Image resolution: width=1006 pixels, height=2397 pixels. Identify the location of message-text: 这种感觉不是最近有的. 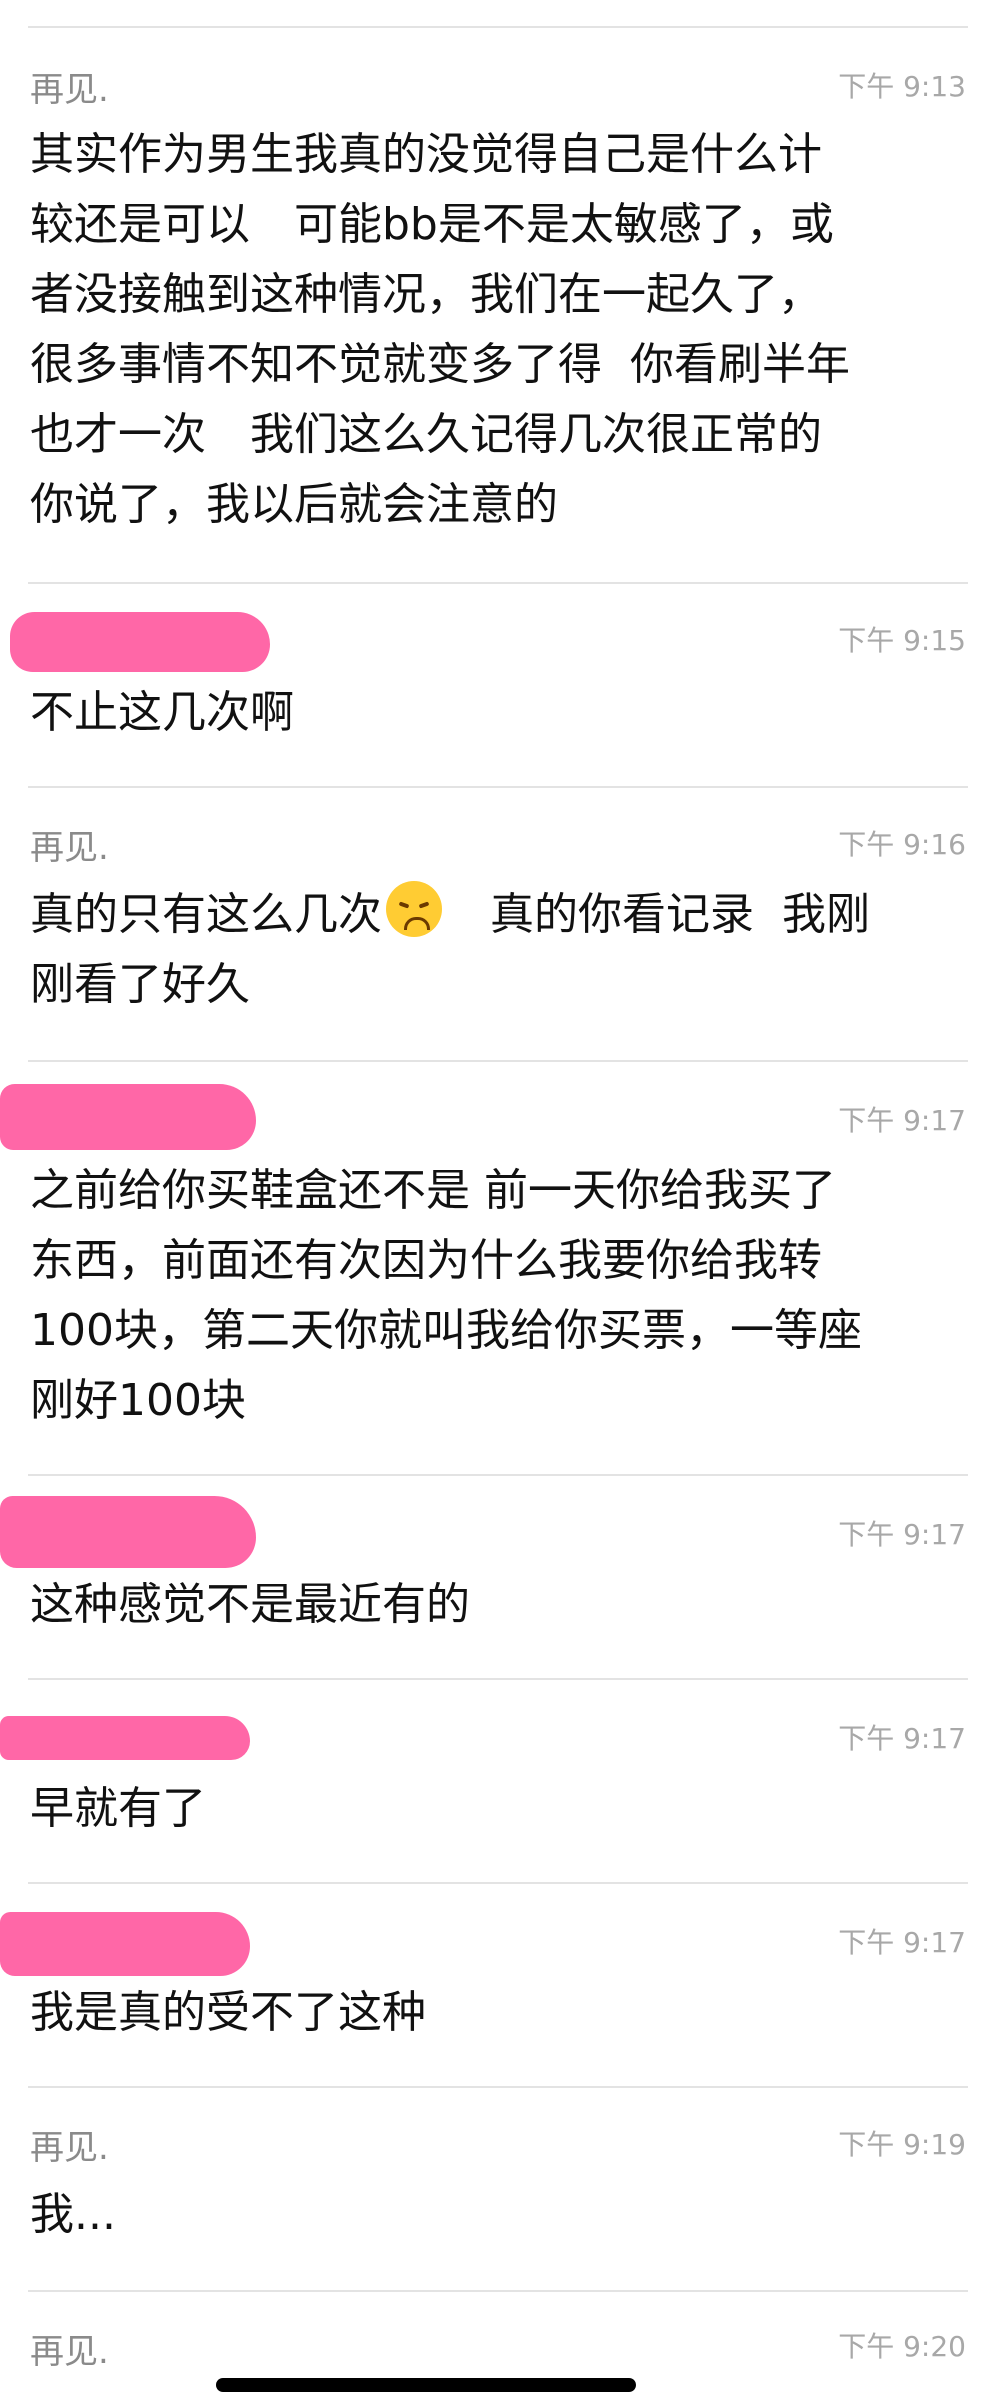
(495, 1605).